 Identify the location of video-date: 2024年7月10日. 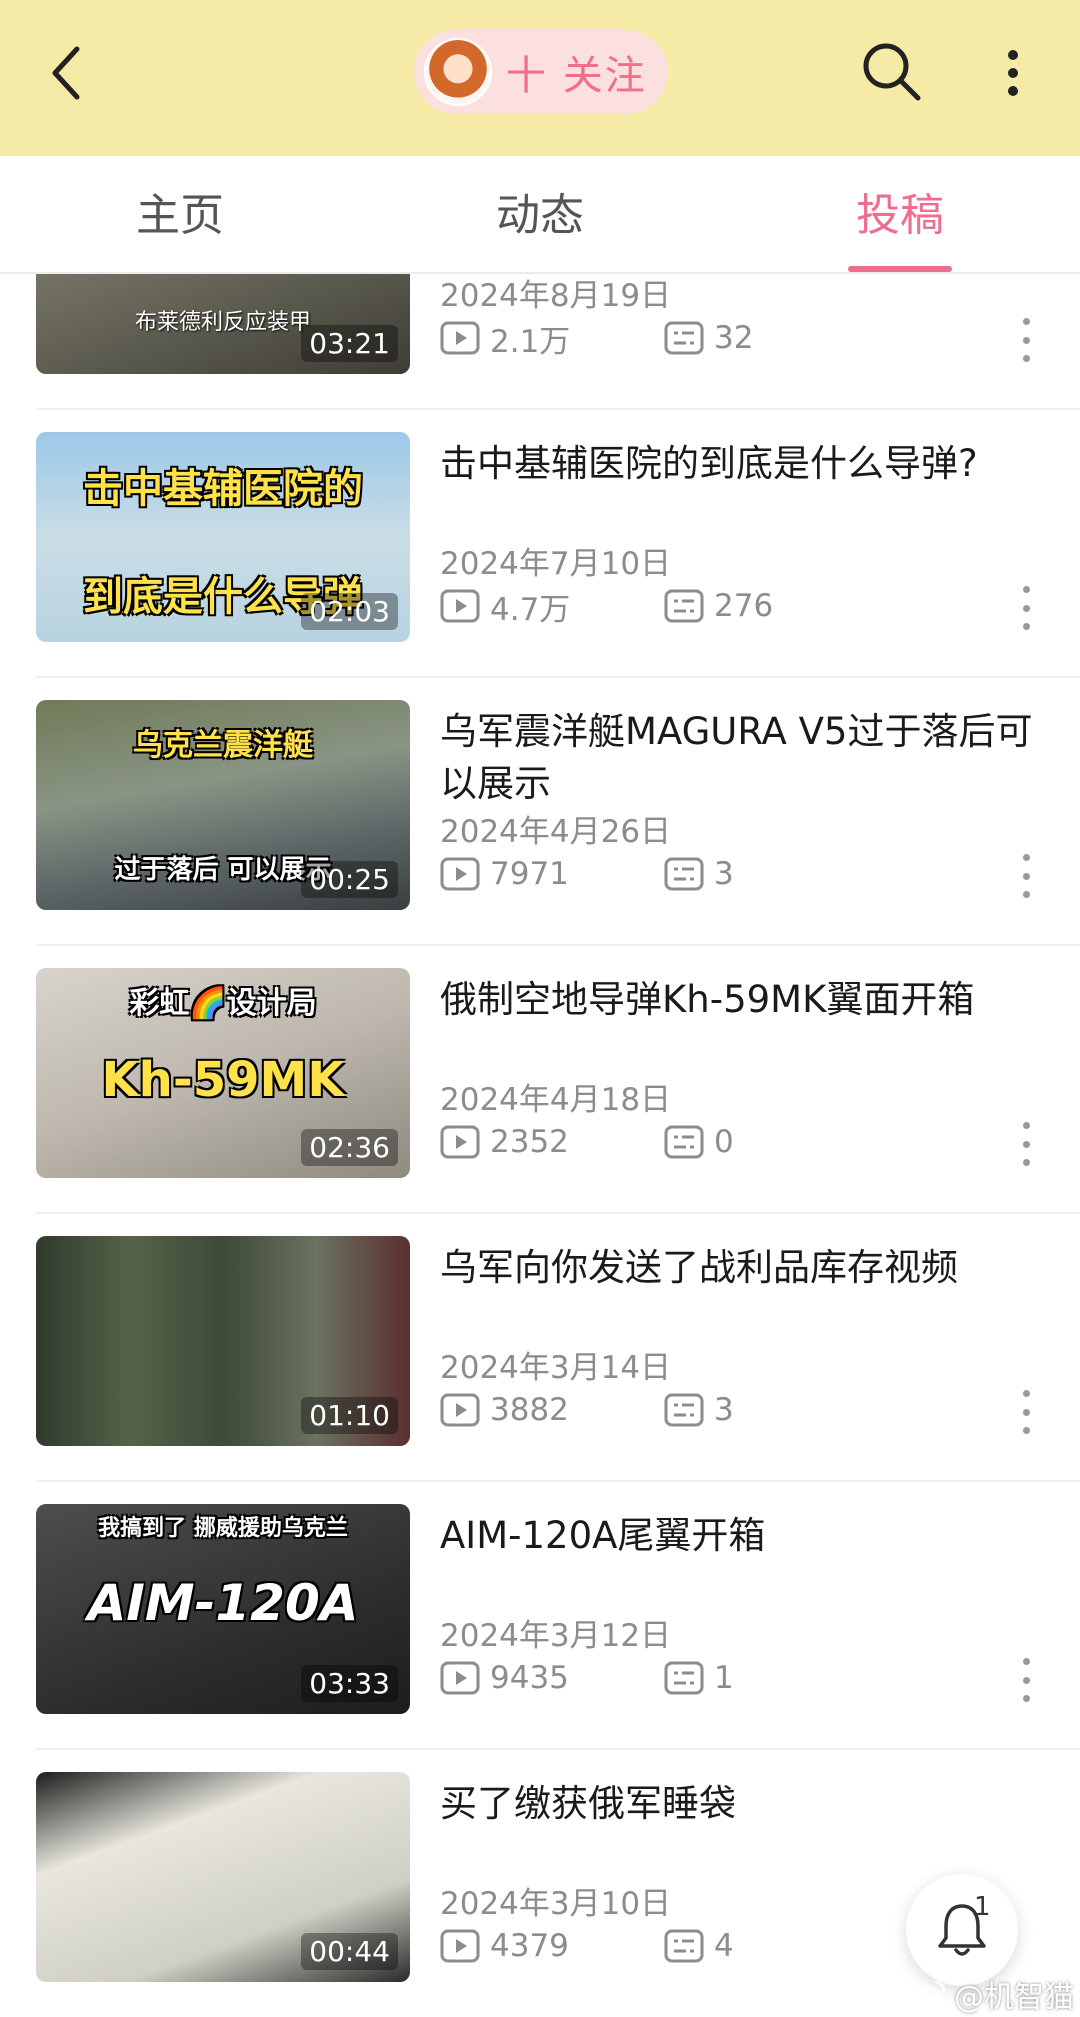
(556, 564).